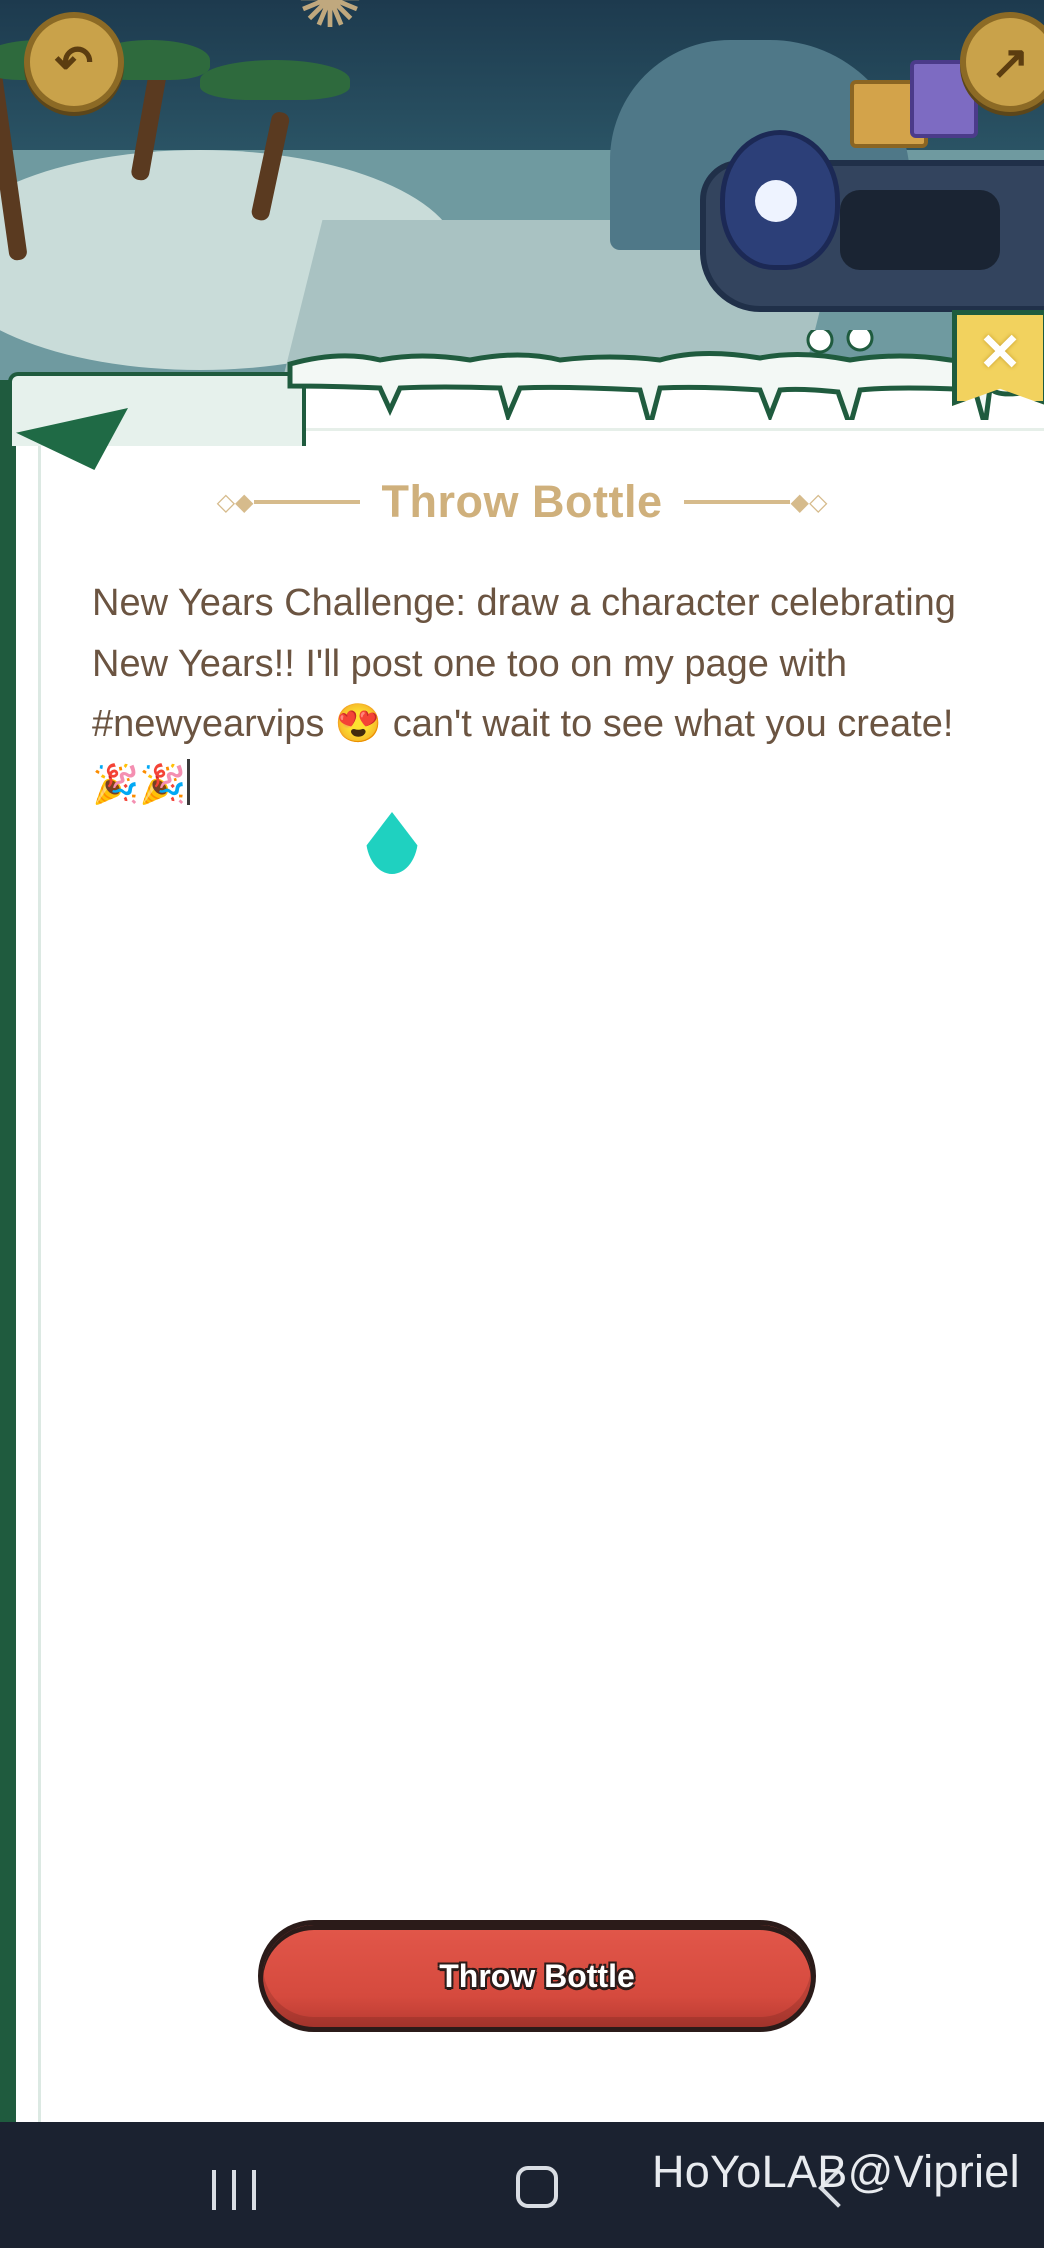 The height and width of the screenshot is (2248, 1044). I want to click on text-caret, so click(188, 781).